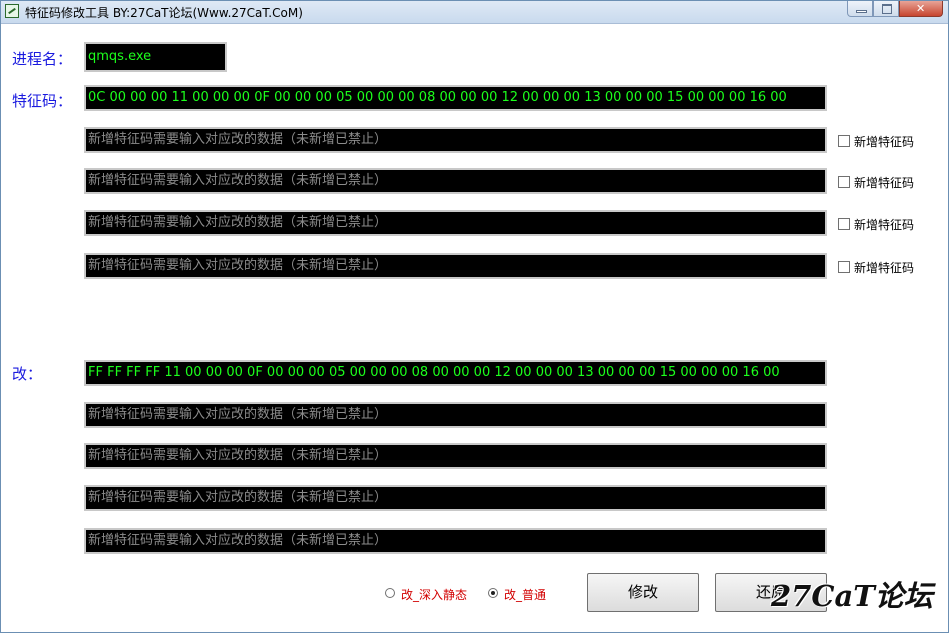  I want to click on process-label: 进程名：, so click(42, 59).